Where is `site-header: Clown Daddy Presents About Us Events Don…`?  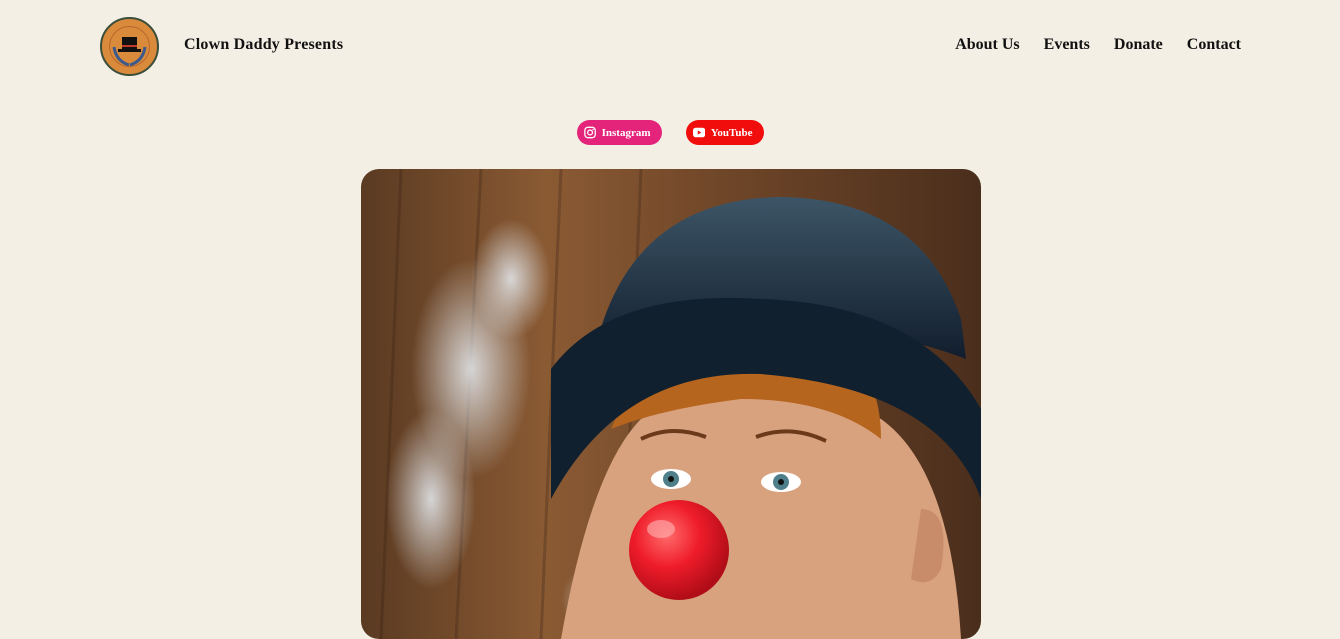
site-header: Clown Daddy Presents About Us Events Don… is located at coordinates (670, 46).